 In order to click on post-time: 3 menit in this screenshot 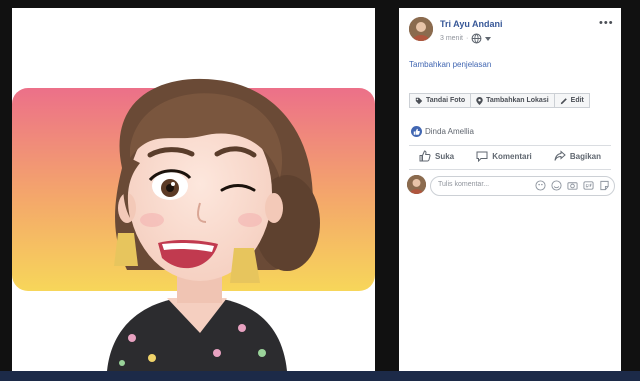, I will do `click(451, 38)`.